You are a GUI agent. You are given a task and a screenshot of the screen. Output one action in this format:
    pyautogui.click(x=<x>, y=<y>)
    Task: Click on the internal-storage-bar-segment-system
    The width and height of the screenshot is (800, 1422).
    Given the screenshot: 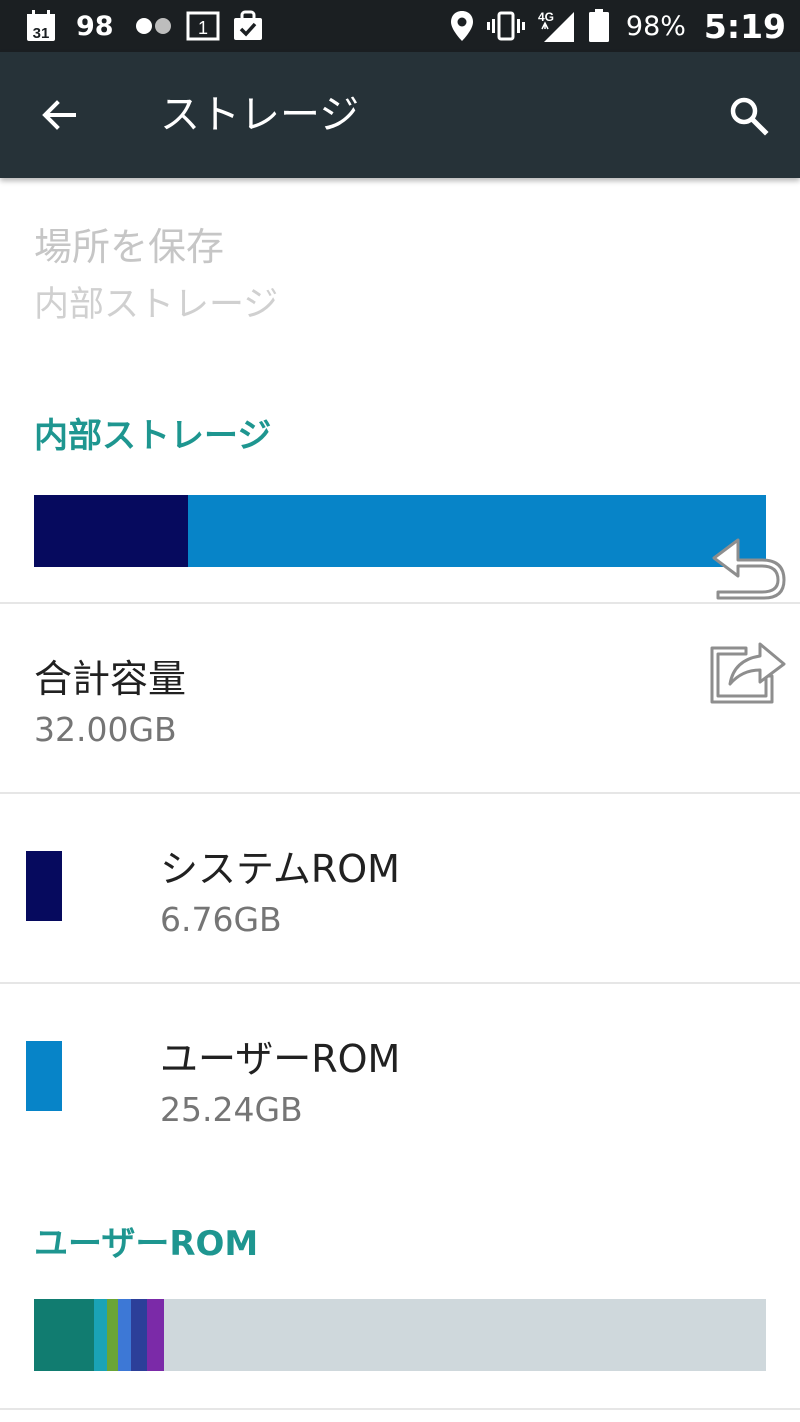 What is the action you would take?
    pyautogui.click(x=111, y=531)
    